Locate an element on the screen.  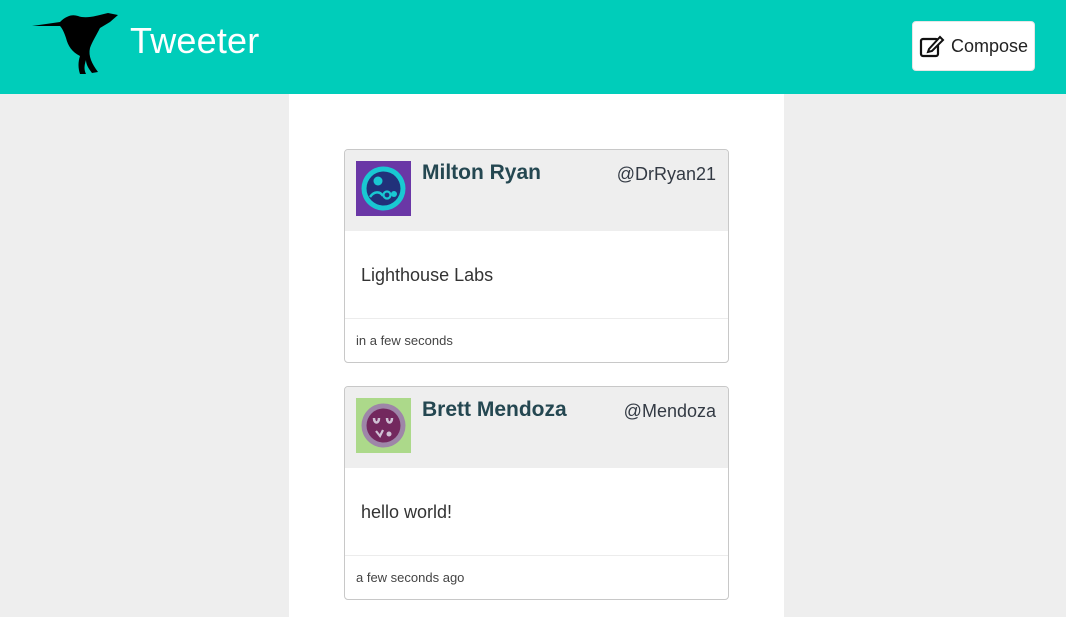
robot-avatar-icon is located at coordinates (383, 188).